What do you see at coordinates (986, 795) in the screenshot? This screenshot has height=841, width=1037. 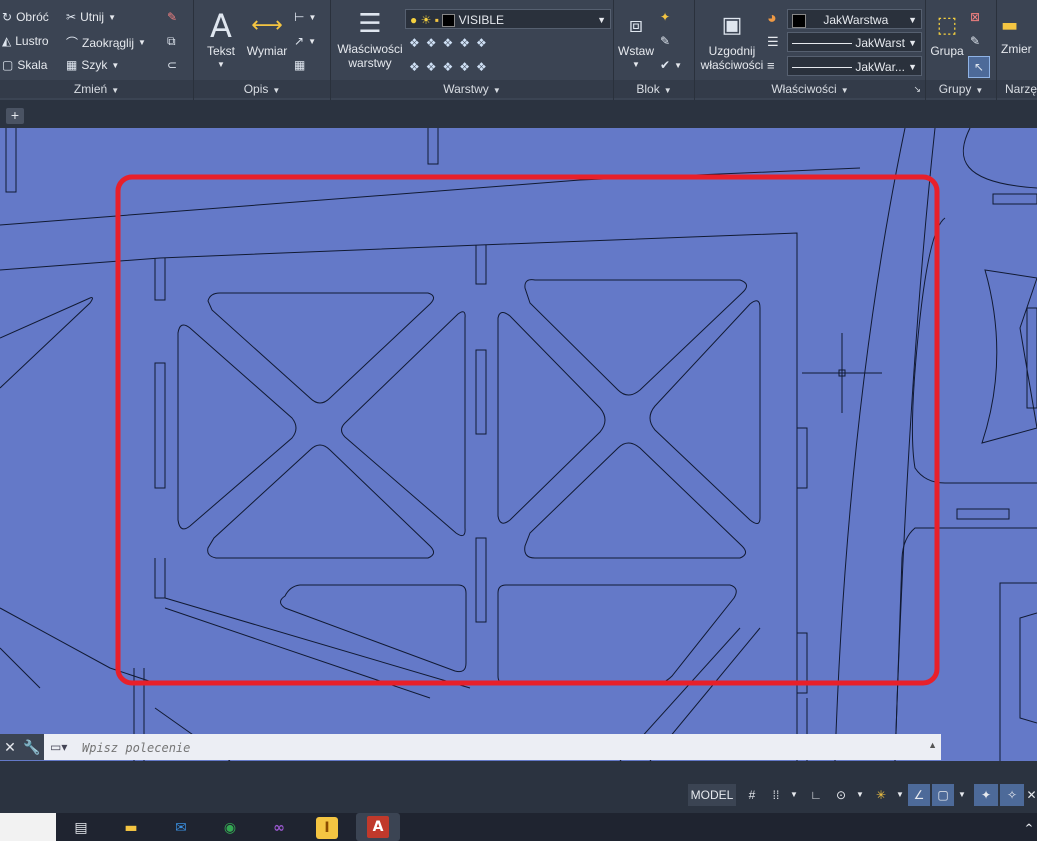 I see `annotation-visibility-icon: ✦` at bounding box center [986, 795].